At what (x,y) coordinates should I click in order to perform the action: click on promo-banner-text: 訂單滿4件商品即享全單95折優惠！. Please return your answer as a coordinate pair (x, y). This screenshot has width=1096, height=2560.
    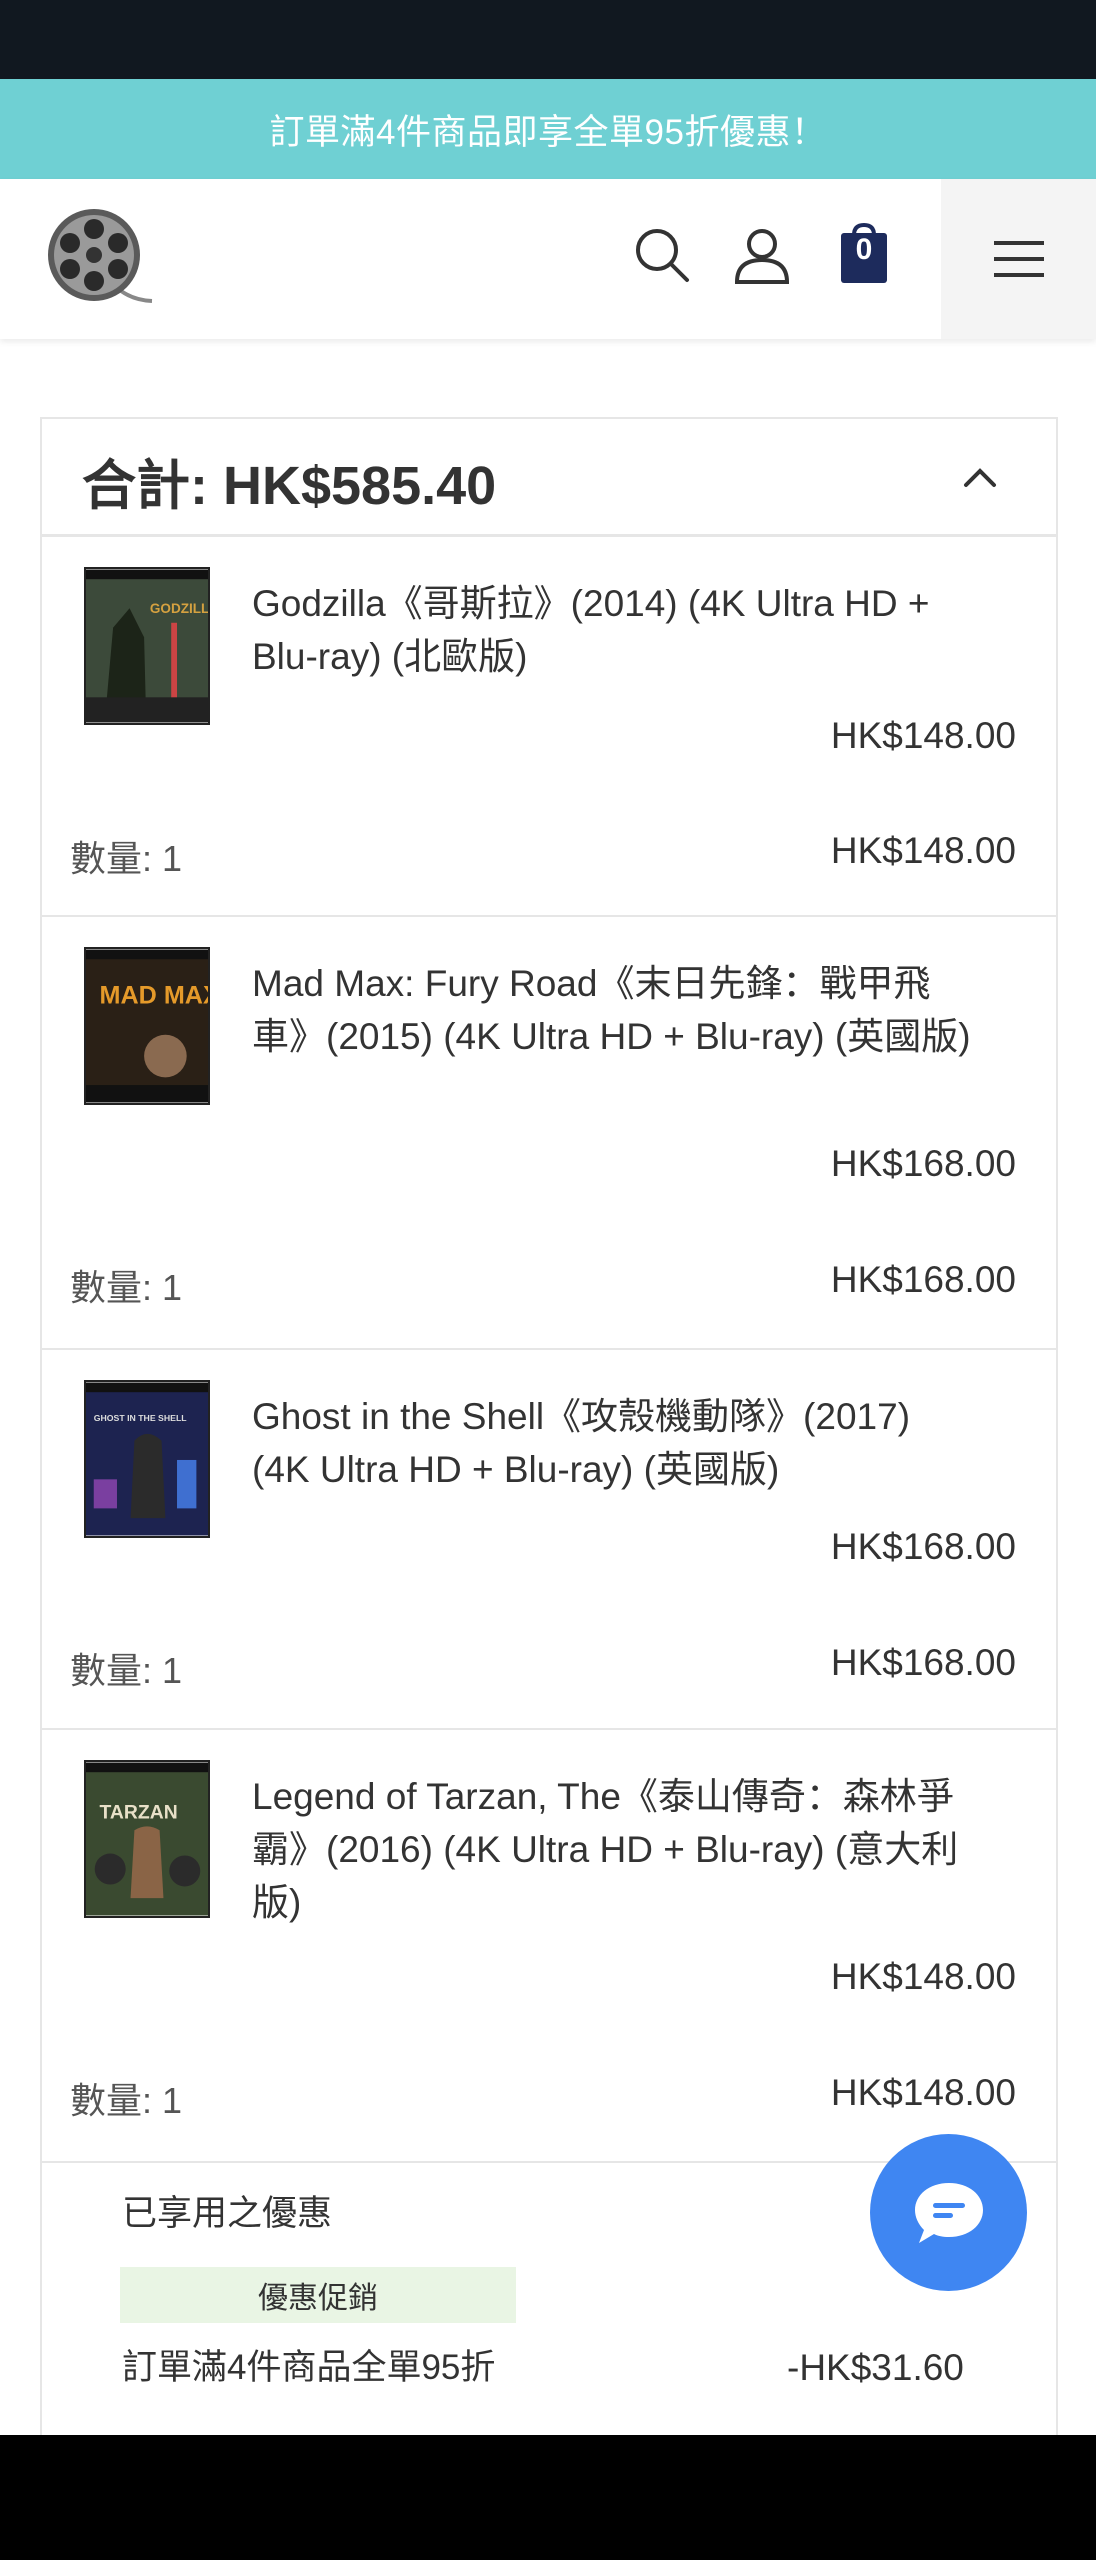
    Looking at the image, I should click on (548, 132).